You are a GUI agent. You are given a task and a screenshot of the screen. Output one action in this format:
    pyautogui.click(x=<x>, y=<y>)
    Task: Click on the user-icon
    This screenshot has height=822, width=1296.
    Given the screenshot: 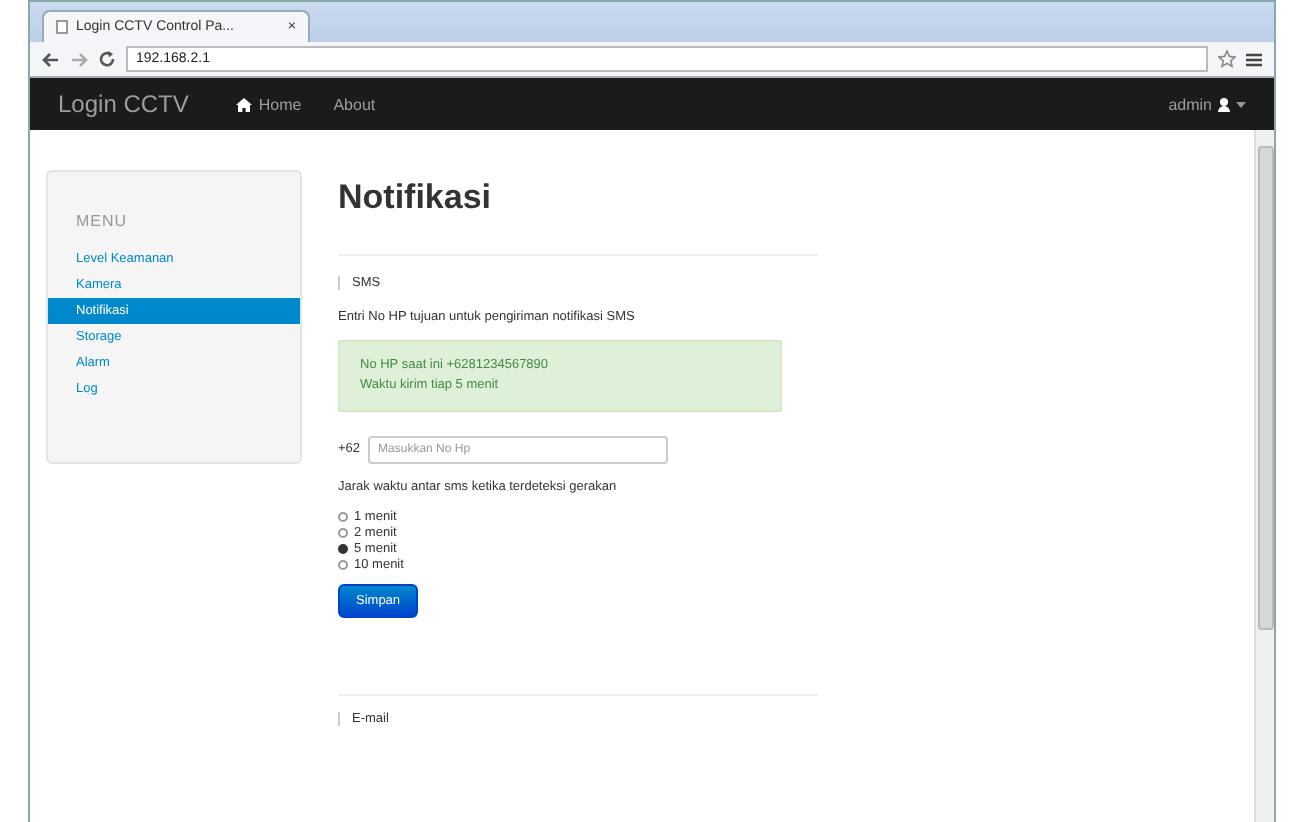 What is the action you would take?
    pyautogui.click(x=1224, y=104)
    